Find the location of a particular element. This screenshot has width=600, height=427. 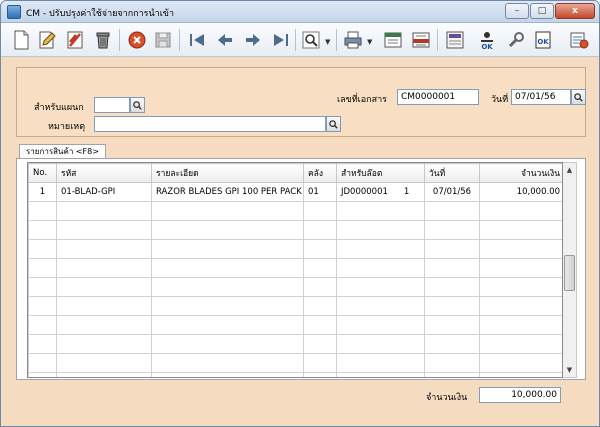

delete-icon is located at coordinates (75, 40).